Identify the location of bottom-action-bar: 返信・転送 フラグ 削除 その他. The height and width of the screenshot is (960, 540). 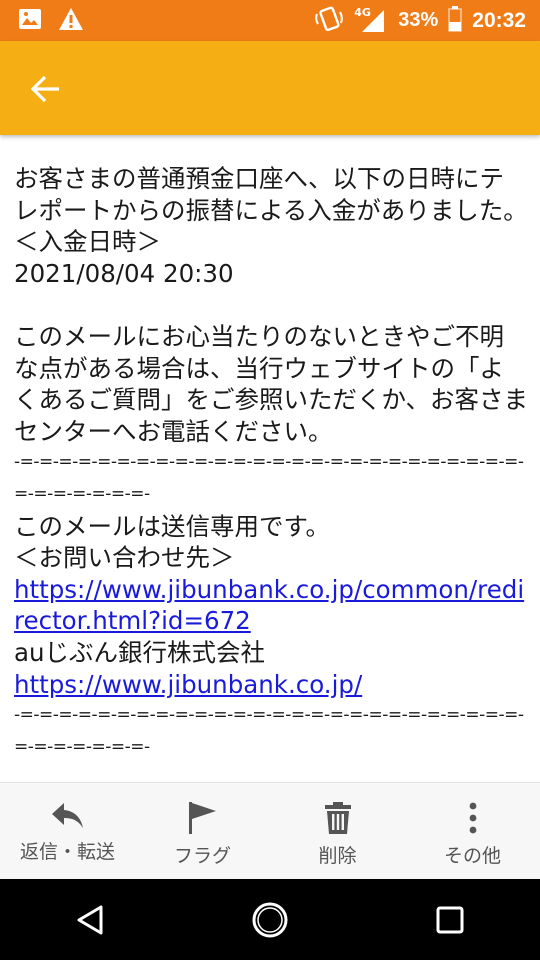
(270, 831).